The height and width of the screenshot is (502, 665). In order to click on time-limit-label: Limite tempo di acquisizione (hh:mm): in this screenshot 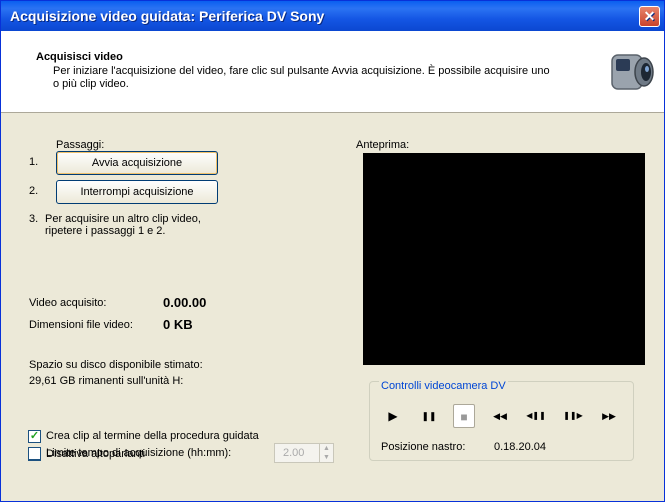, I will do `click(139, 453)`.